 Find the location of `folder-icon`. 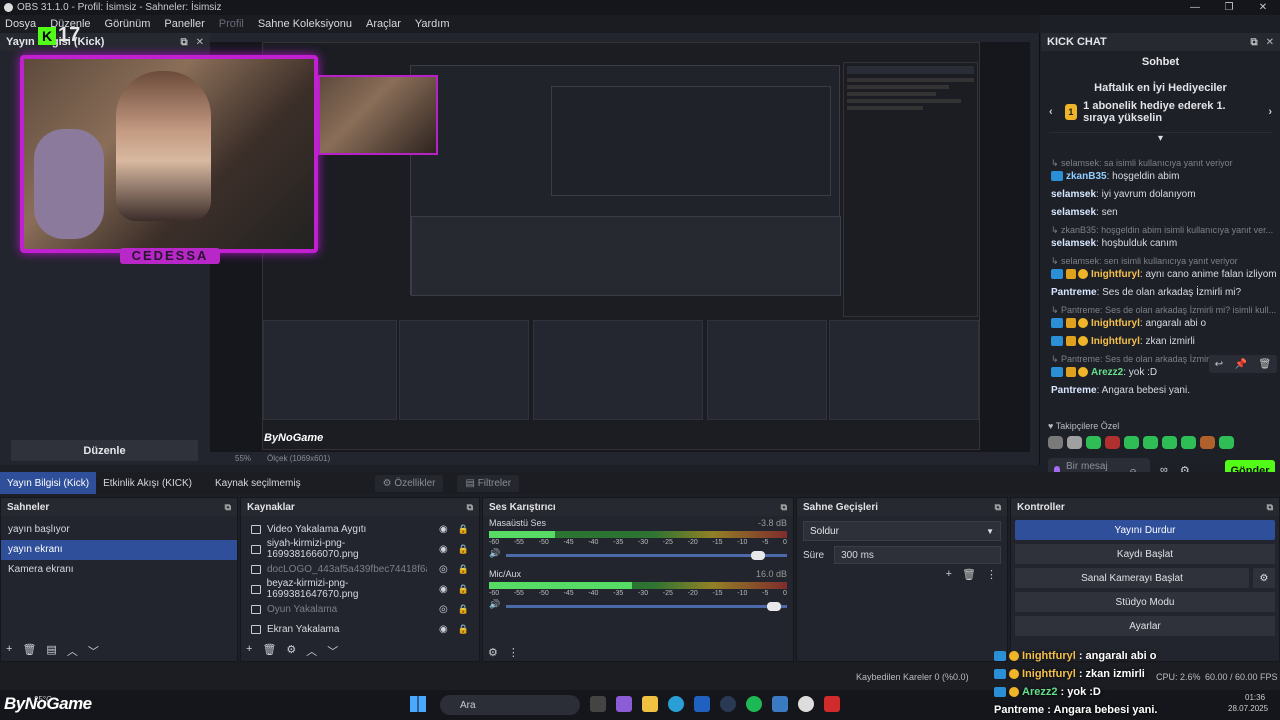

folder-icon is located at coordinates (650, 704).